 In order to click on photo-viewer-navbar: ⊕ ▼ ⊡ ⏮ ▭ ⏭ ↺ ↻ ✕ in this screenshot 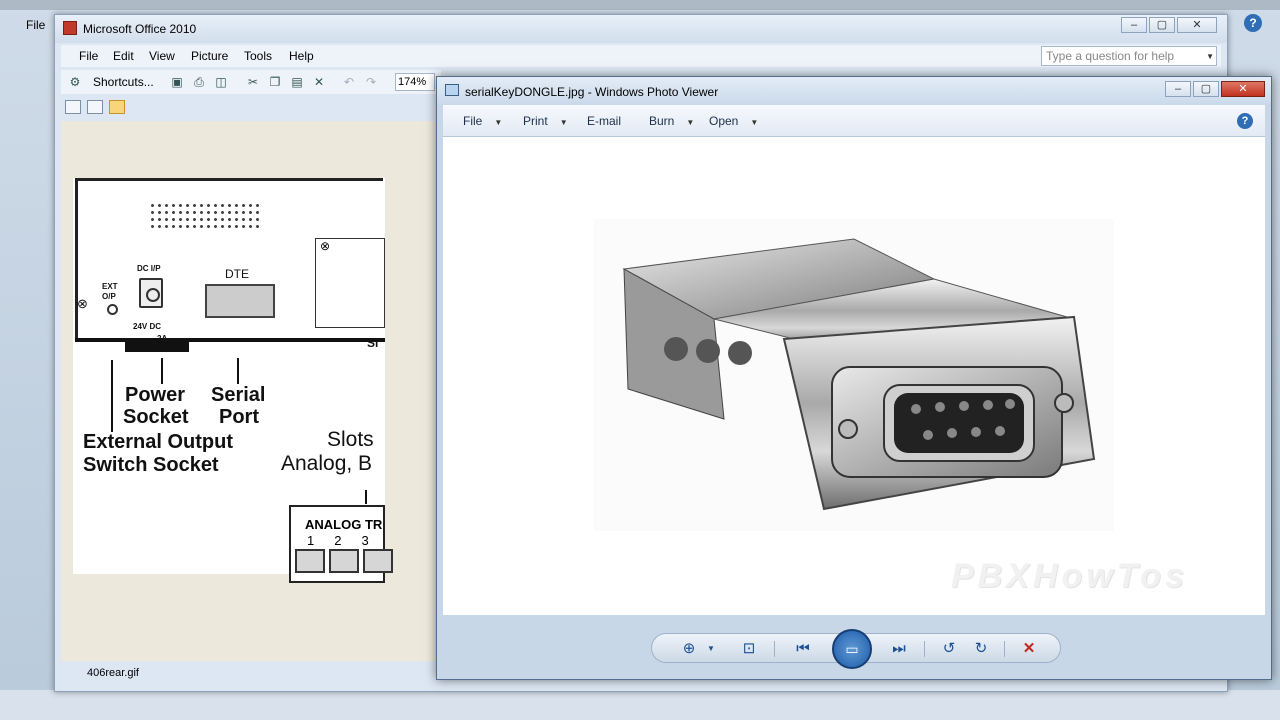, I will do `click(856, 649)`.